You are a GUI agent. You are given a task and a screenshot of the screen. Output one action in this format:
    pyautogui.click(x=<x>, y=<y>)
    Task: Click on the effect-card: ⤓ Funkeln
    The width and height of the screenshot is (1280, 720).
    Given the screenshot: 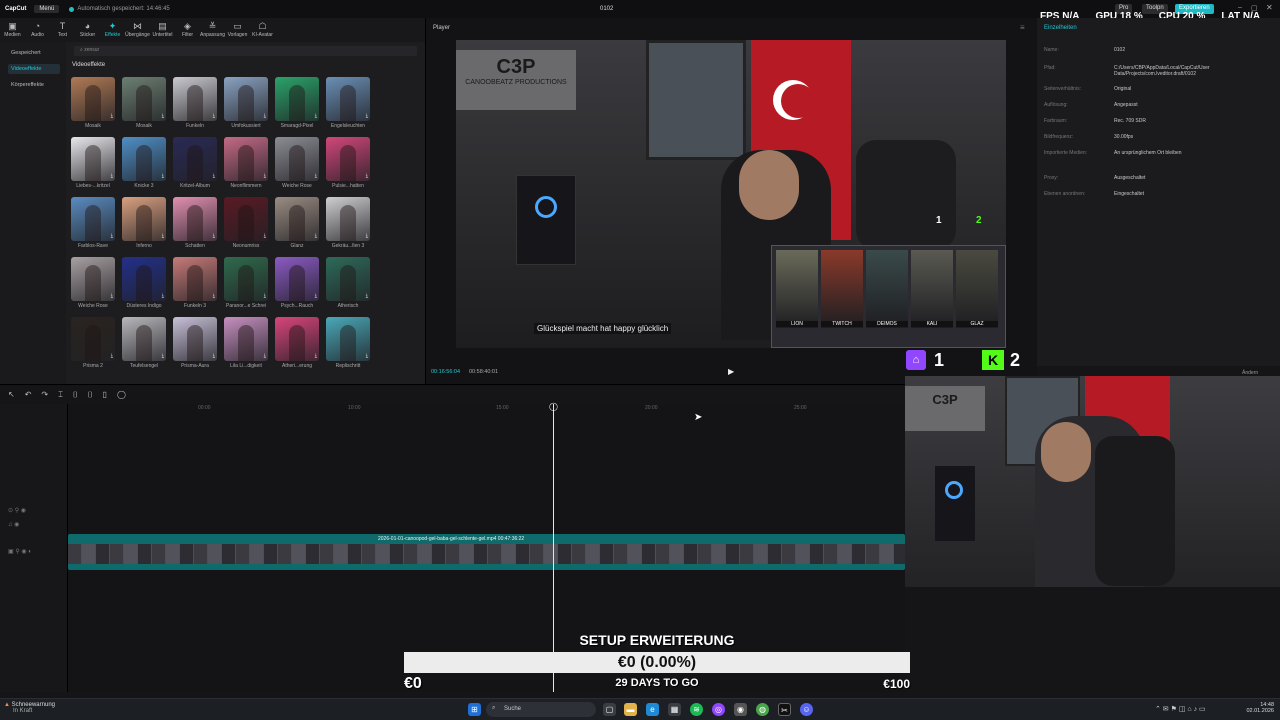 What is the action you would take?
    pyautogui.click(x=195, y=104)
    